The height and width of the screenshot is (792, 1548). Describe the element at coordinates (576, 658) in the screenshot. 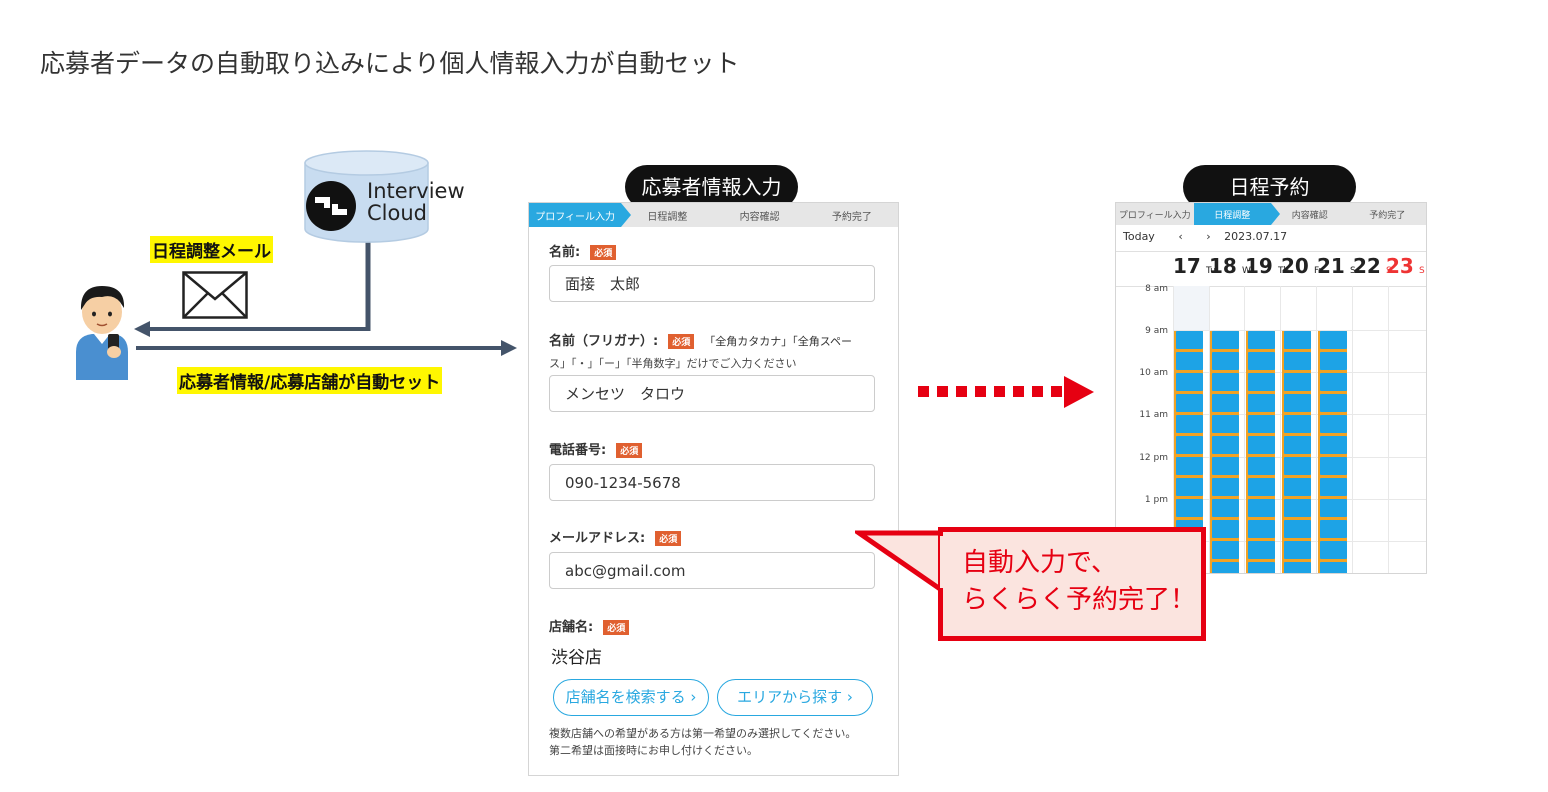

I see `store-value: 渋谷店` at that location.